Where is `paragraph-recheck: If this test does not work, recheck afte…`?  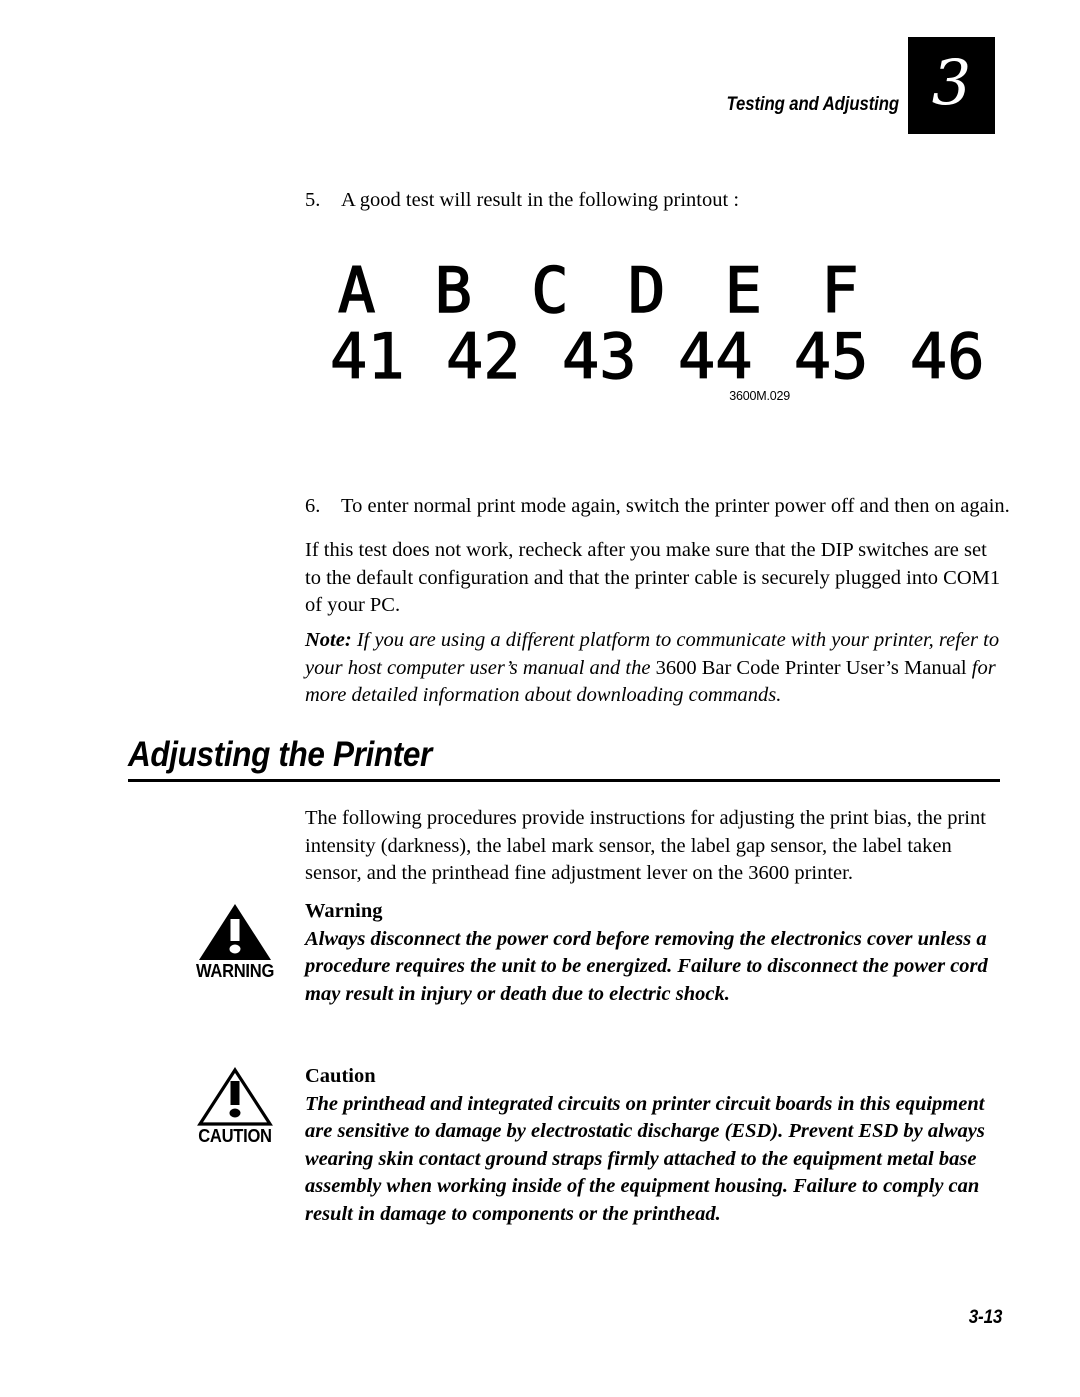
paragraph-recheck: If this test does not work, recheck afte… is located at coordinates (653, 577).